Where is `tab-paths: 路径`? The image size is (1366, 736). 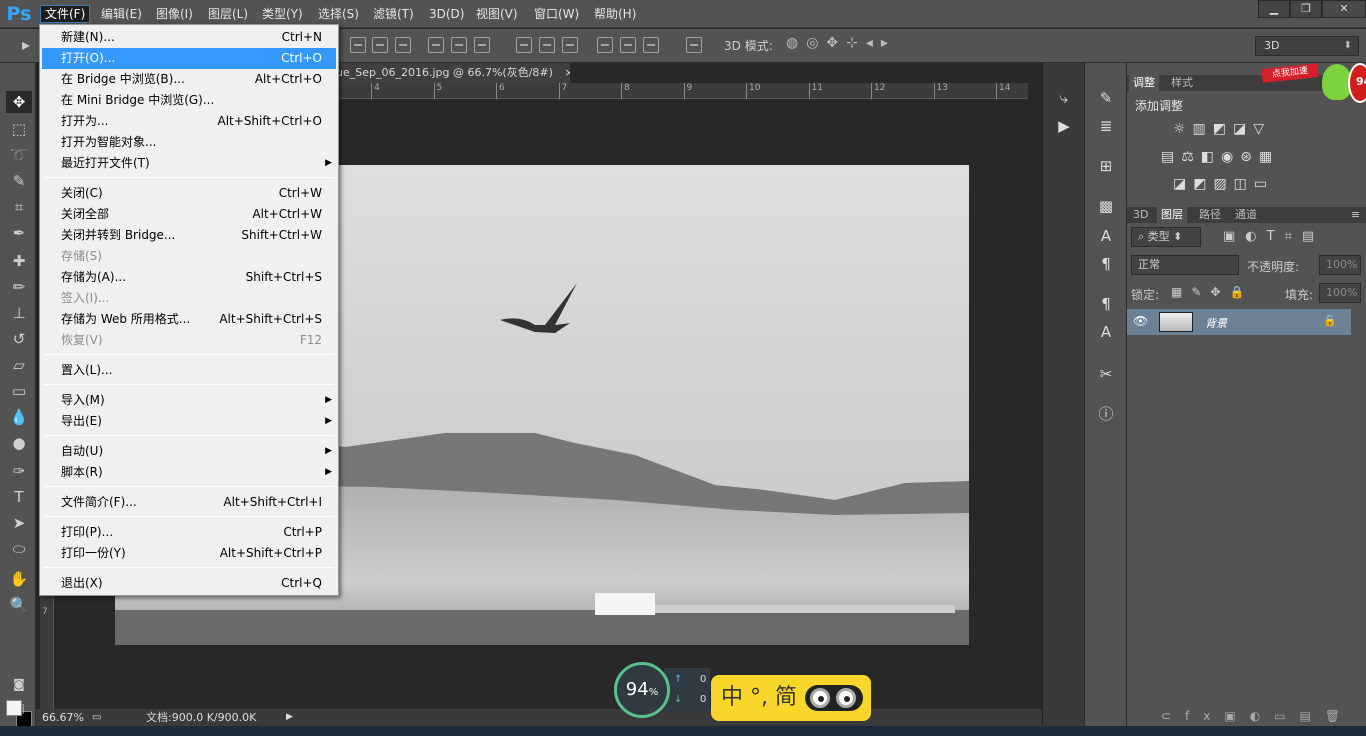
tab-paths: 路径 is located at coordinates (1210, 215).